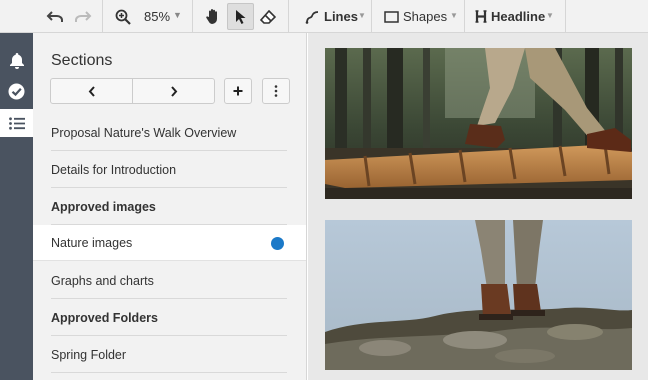  I want to click on undo-icon, so click(54, 16).